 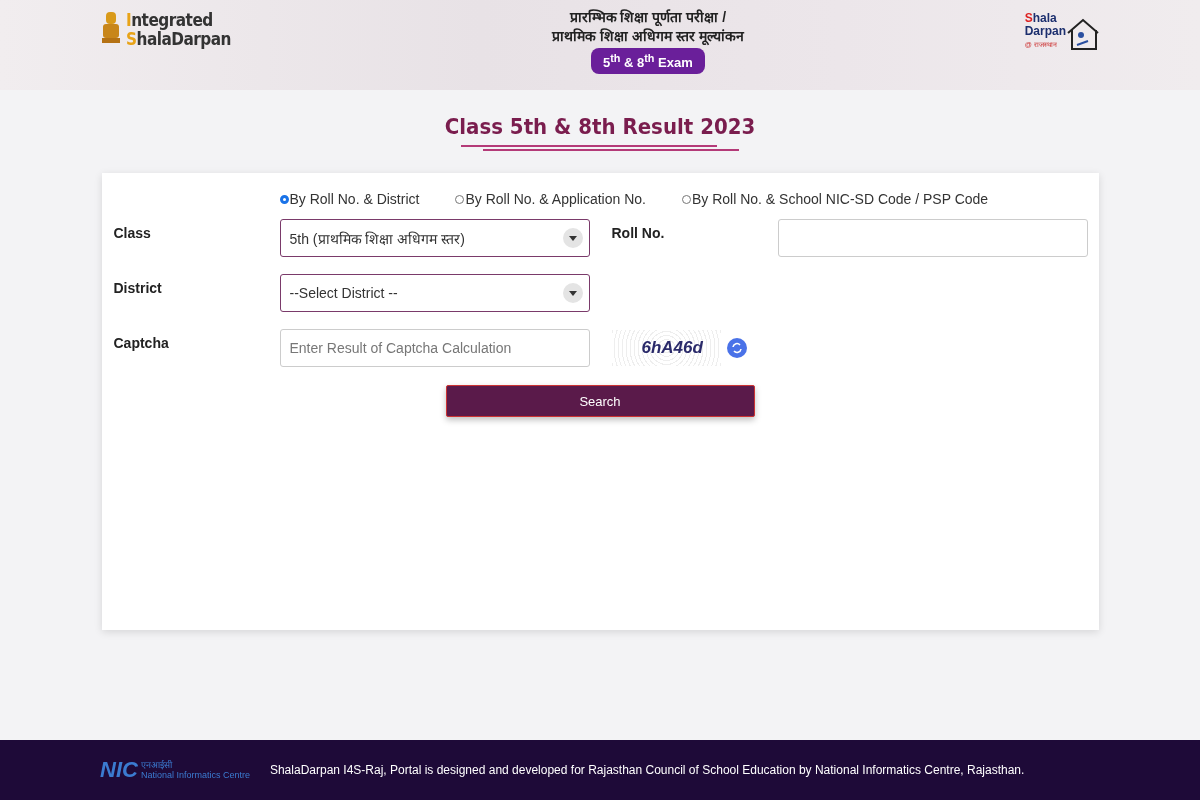 What do you see at coordinates (600, 401) in the screenshot?
I see `search-button: Search` at bounding box center [600, 401].